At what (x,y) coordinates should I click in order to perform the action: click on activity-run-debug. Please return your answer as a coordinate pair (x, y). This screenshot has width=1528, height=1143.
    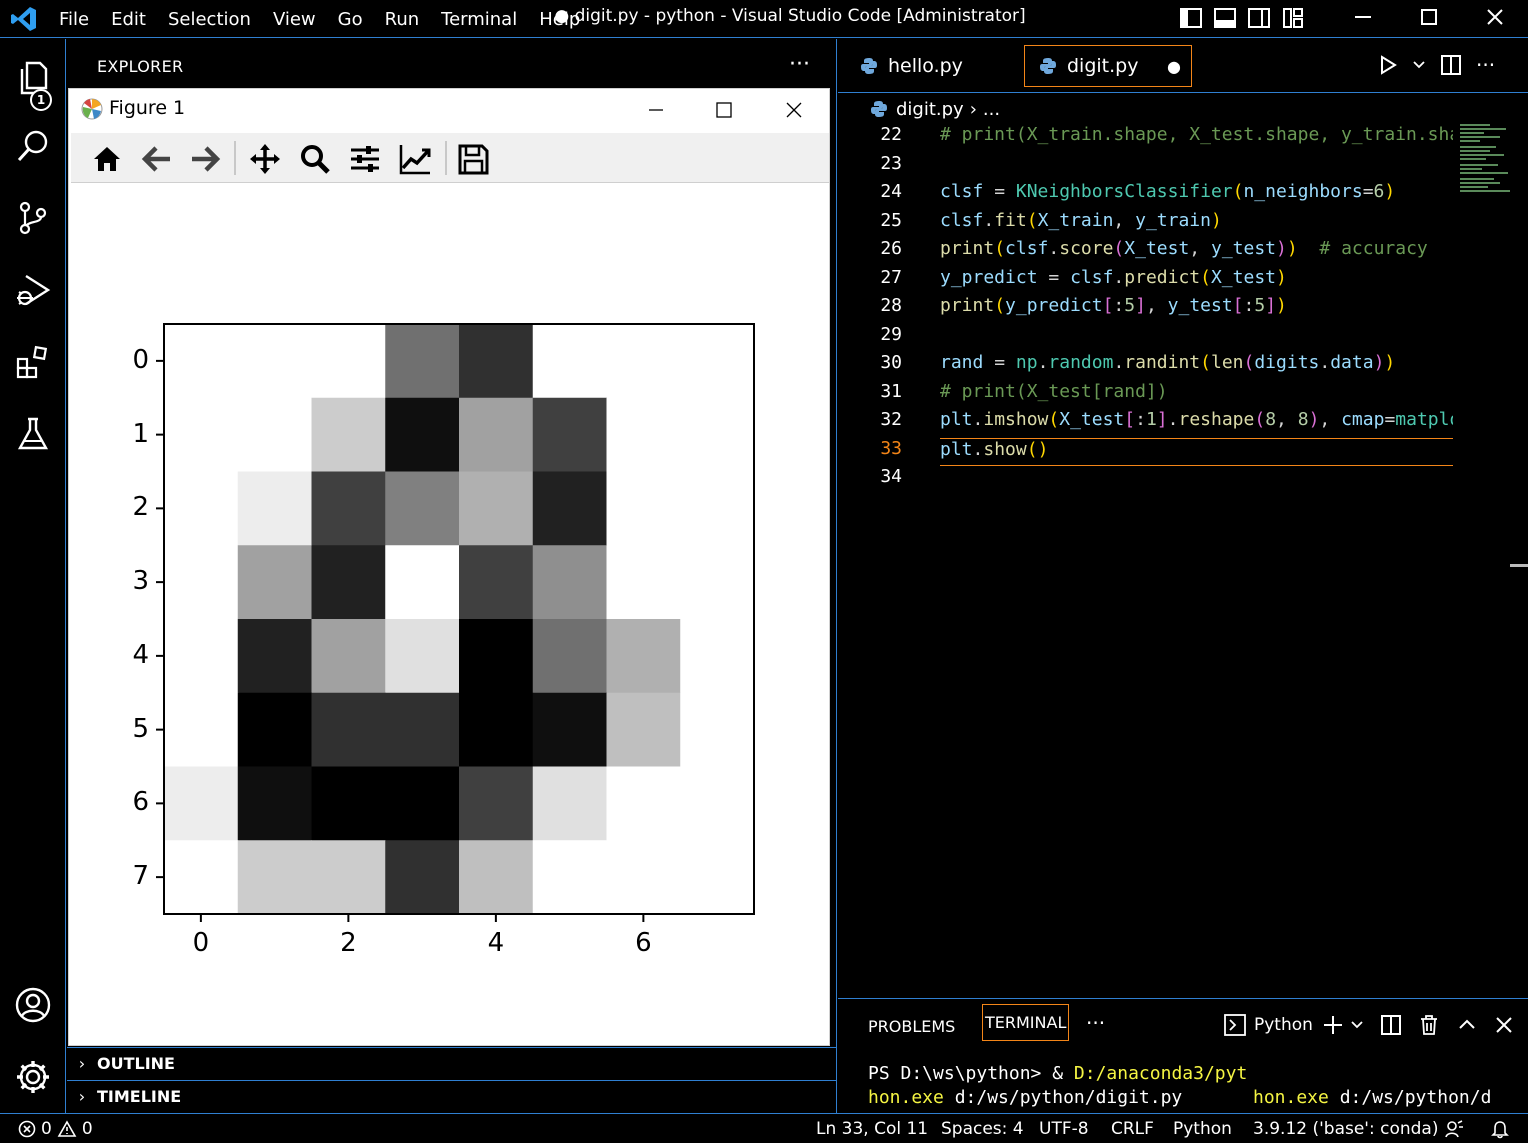
    Looking at the image, I should click on (33, 290).